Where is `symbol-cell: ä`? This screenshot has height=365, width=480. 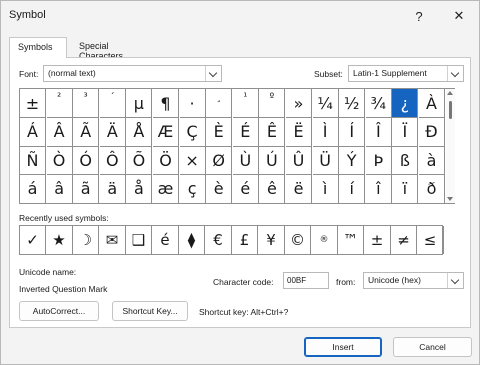
symbol-cell: ä is located at coordinates (112, 189).